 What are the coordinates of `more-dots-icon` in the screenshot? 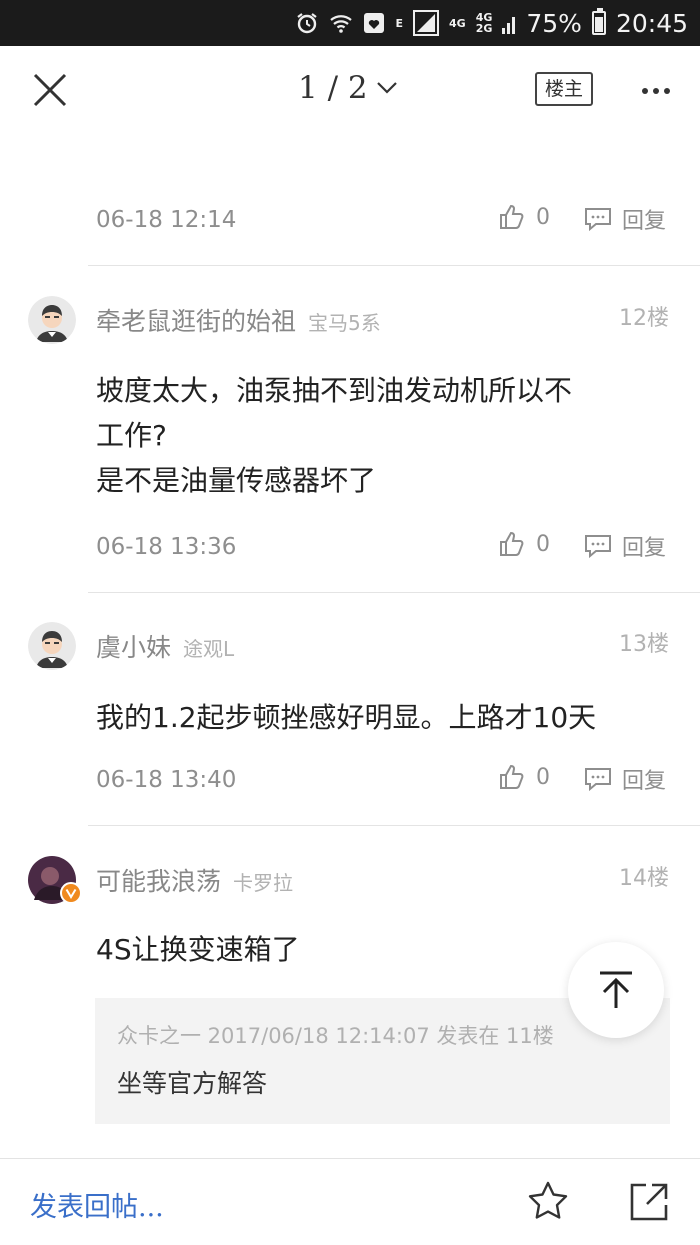 It's located at (656, 91).